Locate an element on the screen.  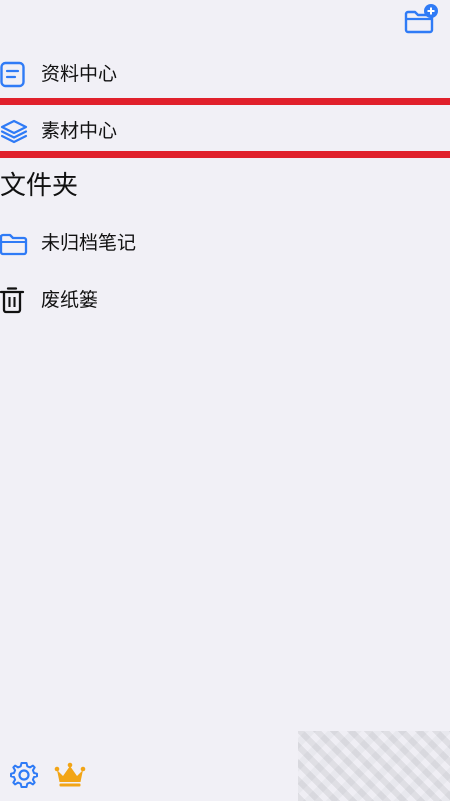
gear-icon is located at coordinates (24, 775).